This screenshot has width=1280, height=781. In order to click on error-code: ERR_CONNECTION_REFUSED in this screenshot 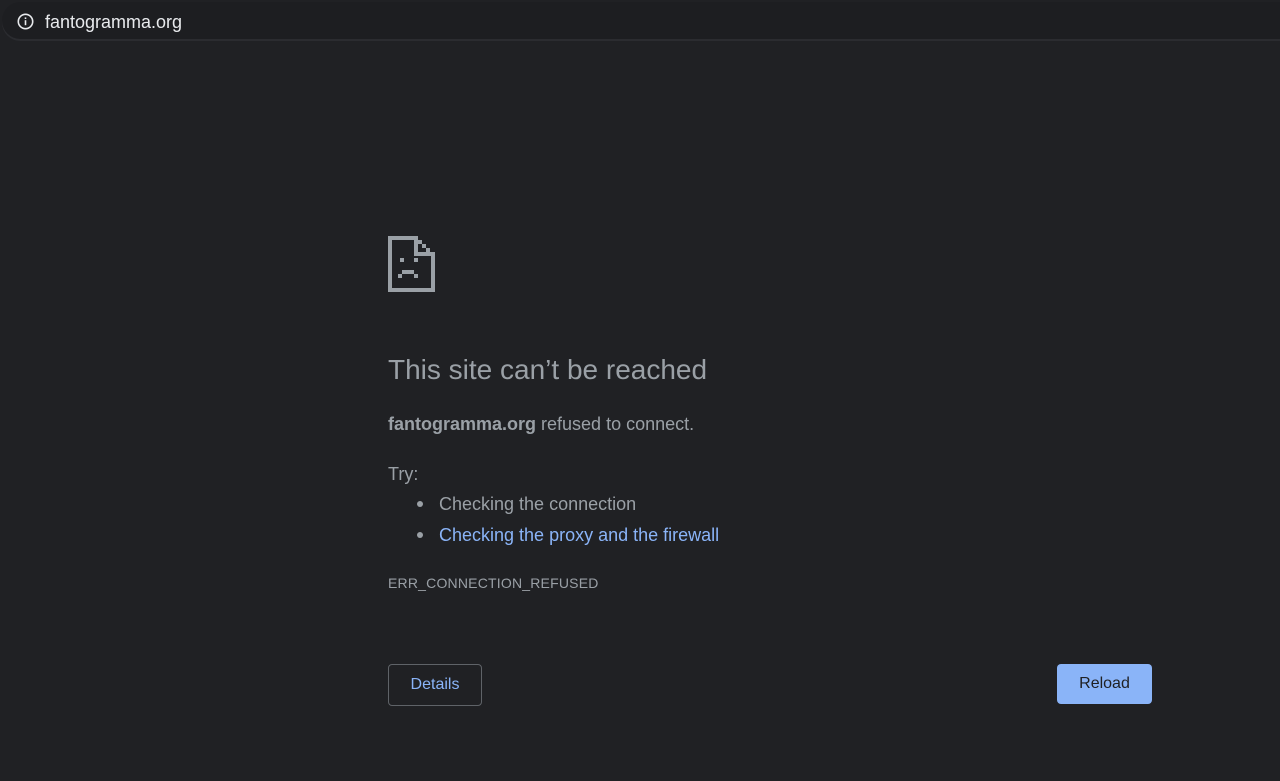, I will do `click(493, 583)`.